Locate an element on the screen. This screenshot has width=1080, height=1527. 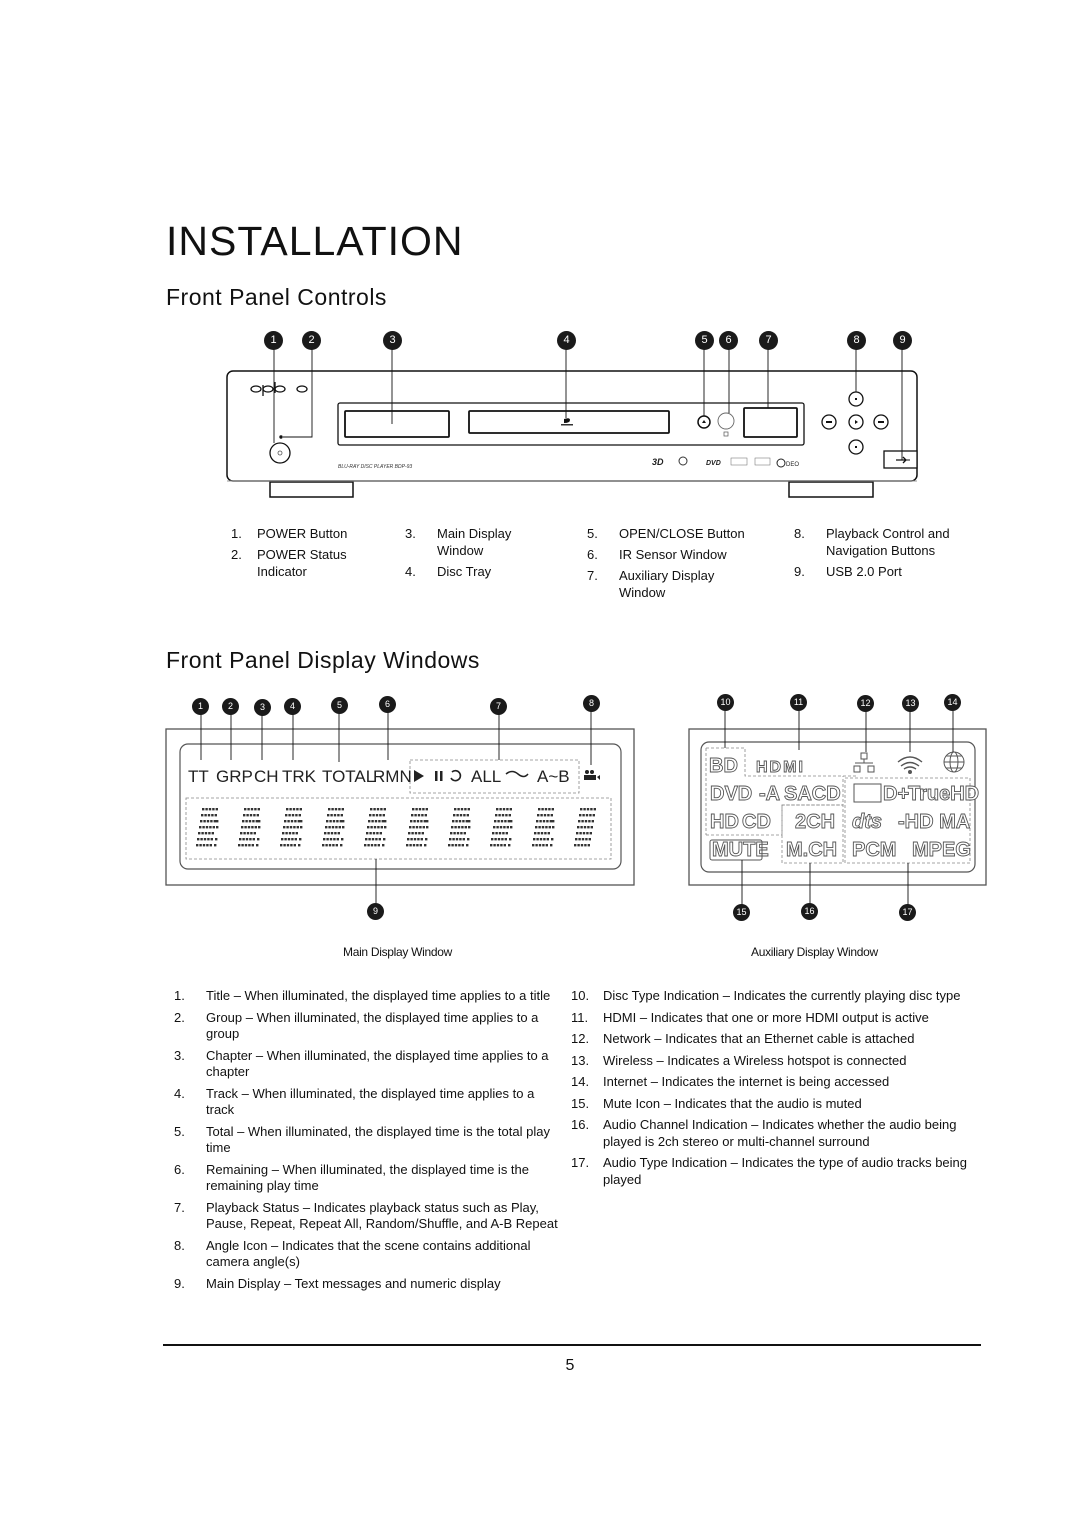
controls-legend-col-2: 3. Main Display Window 4. Disc Tray is located at coordinates (480, 554).